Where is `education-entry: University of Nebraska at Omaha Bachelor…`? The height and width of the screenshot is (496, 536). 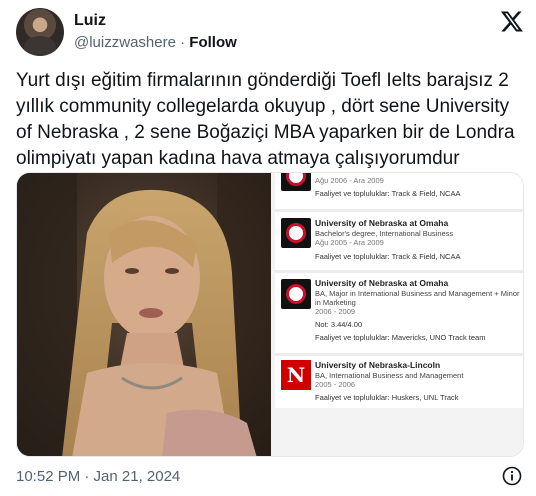 education-entry: University of Nebraska at Omaha Bachelor… is located at coordinates (399, 241).